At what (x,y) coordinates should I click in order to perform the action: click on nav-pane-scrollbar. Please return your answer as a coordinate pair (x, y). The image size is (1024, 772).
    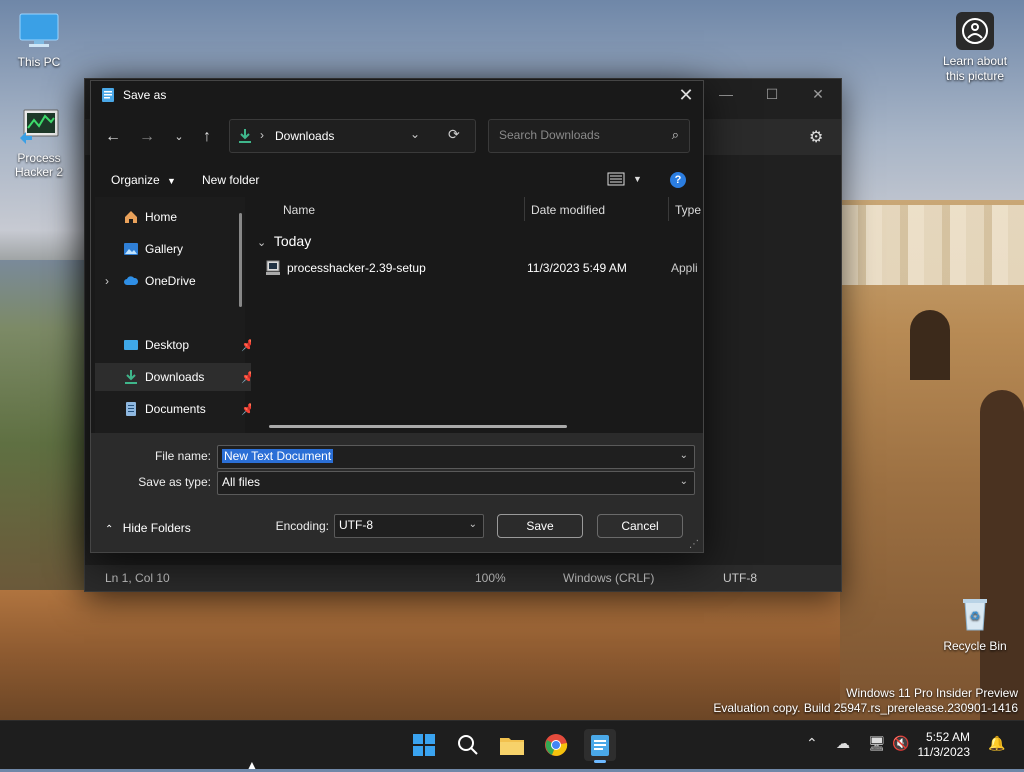
    Looking at the image, I should click on (240, 260).